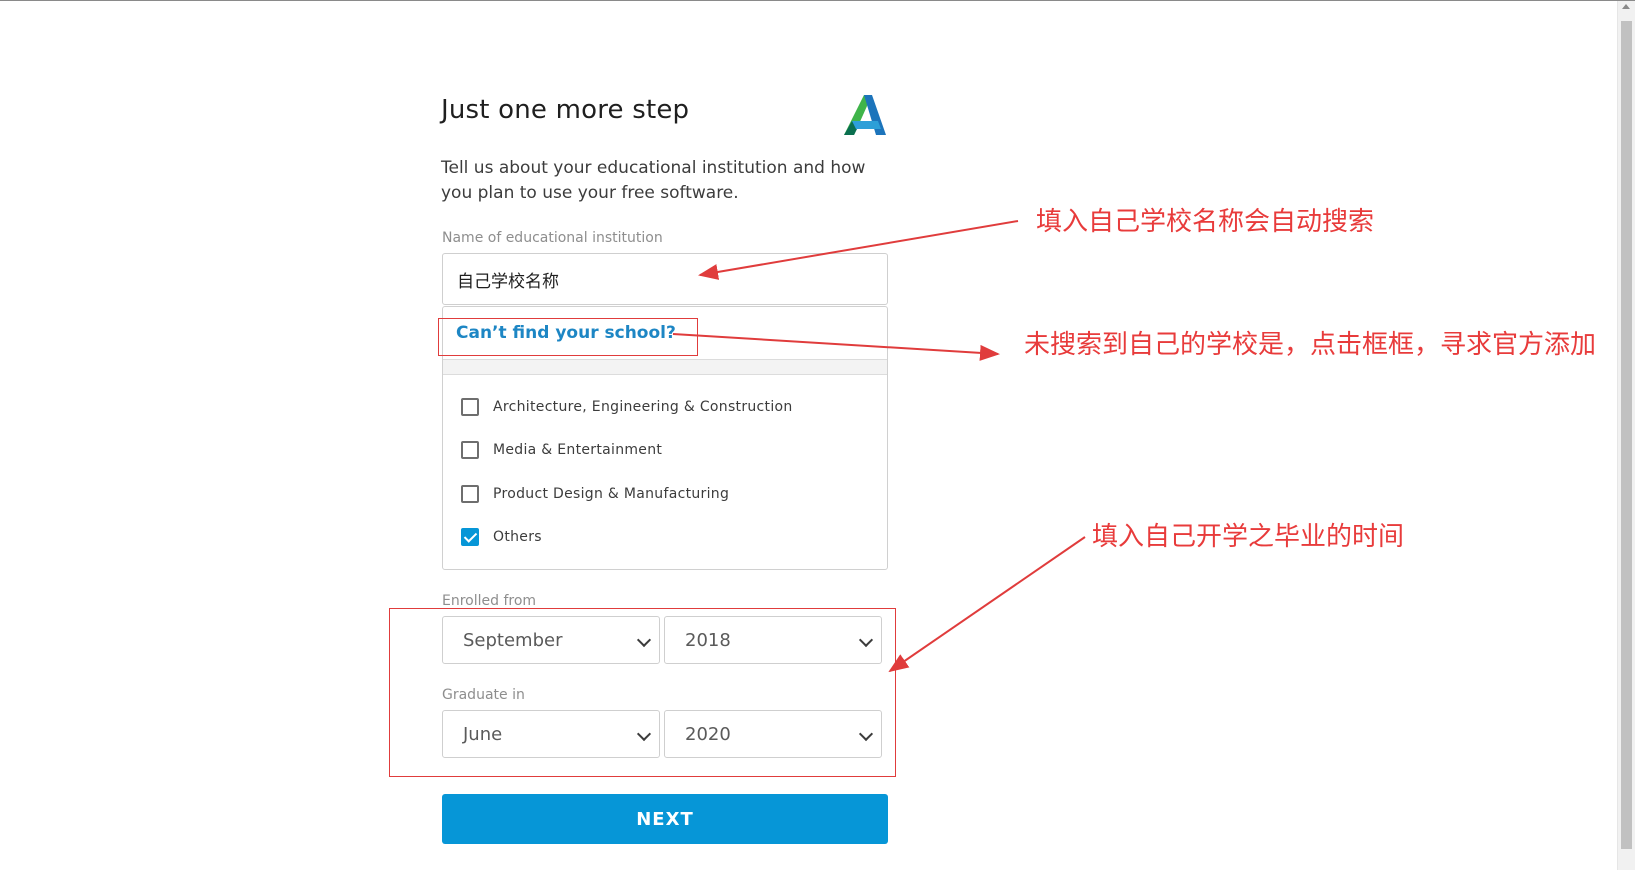  I want to click on scrollbar-thumb, so click(1626, 435).